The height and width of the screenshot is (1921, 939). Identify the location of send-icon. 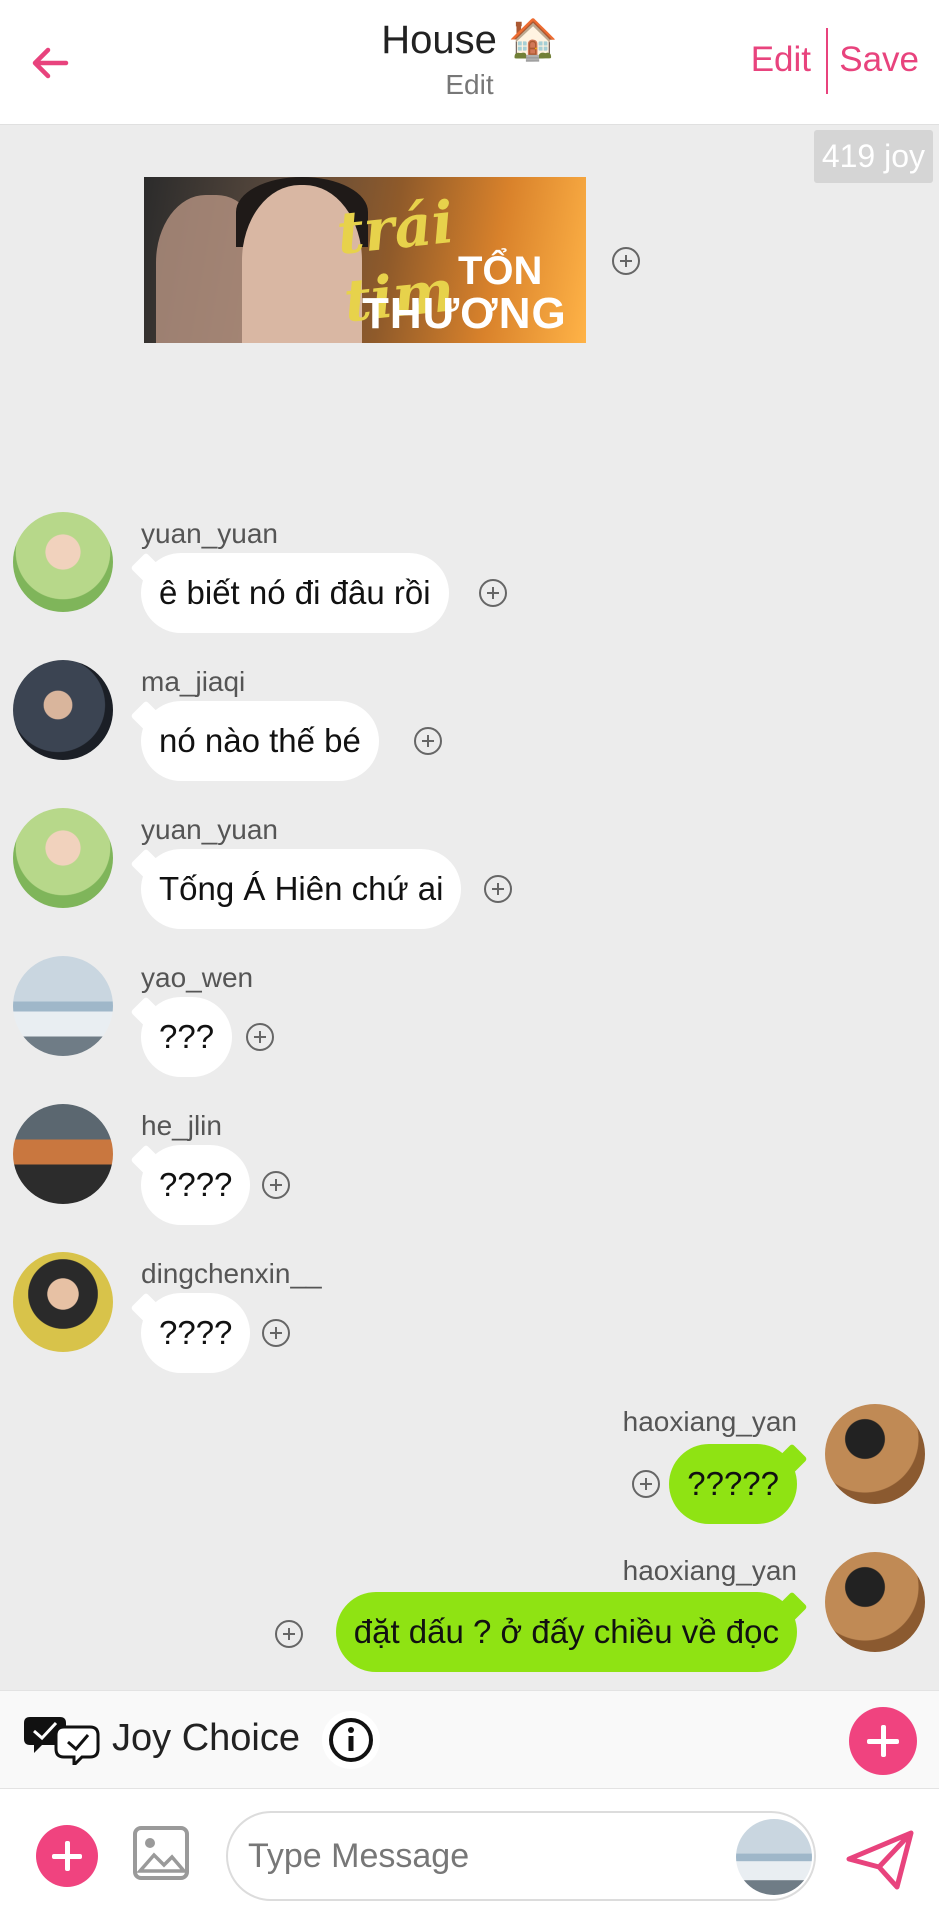
(880, 1860).